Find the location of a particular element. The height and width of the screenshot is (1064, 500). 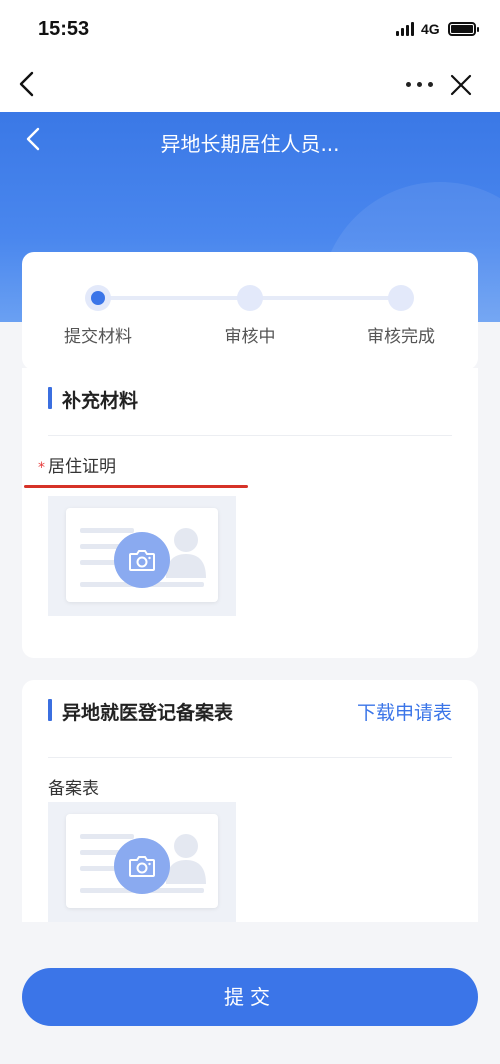

residence-proof-upload is located at coordinates (142, 556).